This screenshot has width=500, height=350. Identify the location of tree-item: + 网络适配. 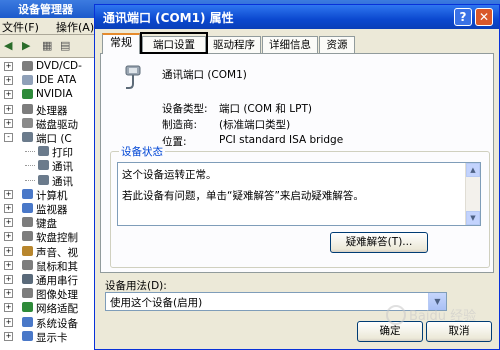
(50, 308).